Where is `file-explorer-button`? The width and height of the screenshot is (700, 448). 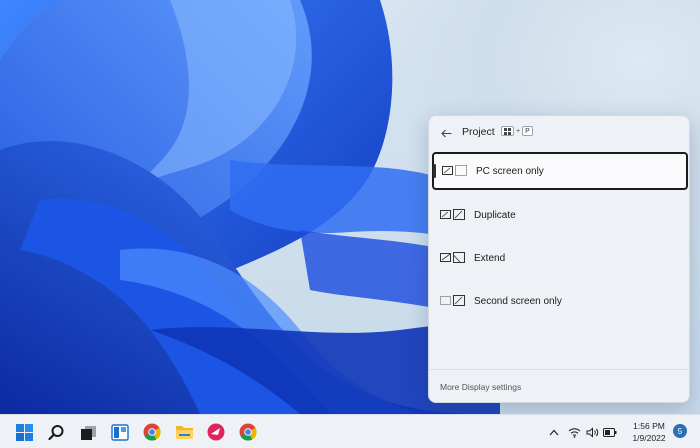 file-explorer-button is located at coordinates (184, 432).